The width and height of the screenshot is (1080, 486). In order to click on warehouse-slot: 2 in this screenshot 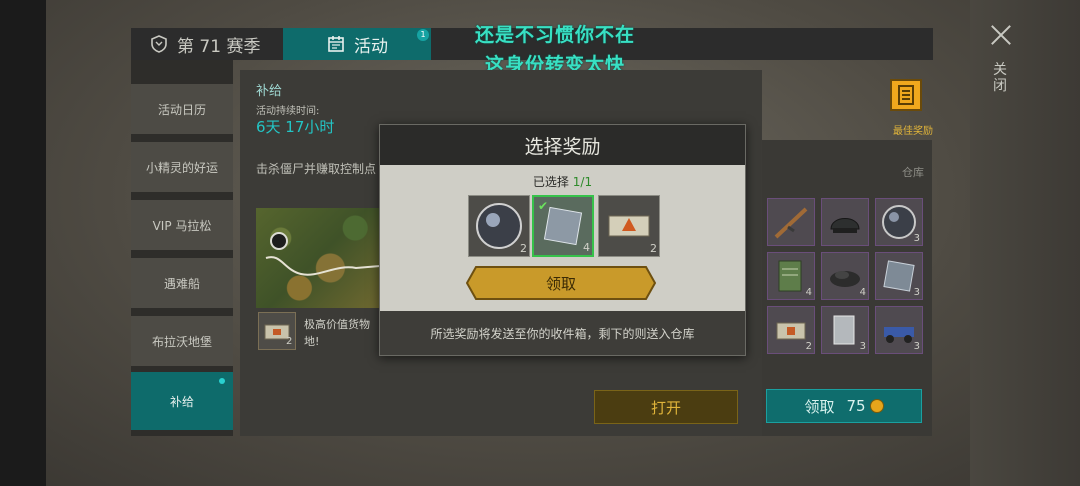, I will do `click(791, 330)`.